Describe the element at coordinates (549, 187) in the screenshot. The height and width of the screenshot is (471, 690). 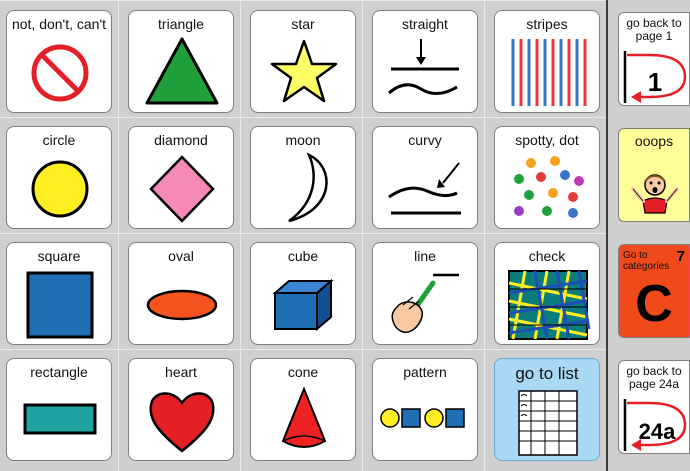
I see `spotty-dots-icon` at that location.